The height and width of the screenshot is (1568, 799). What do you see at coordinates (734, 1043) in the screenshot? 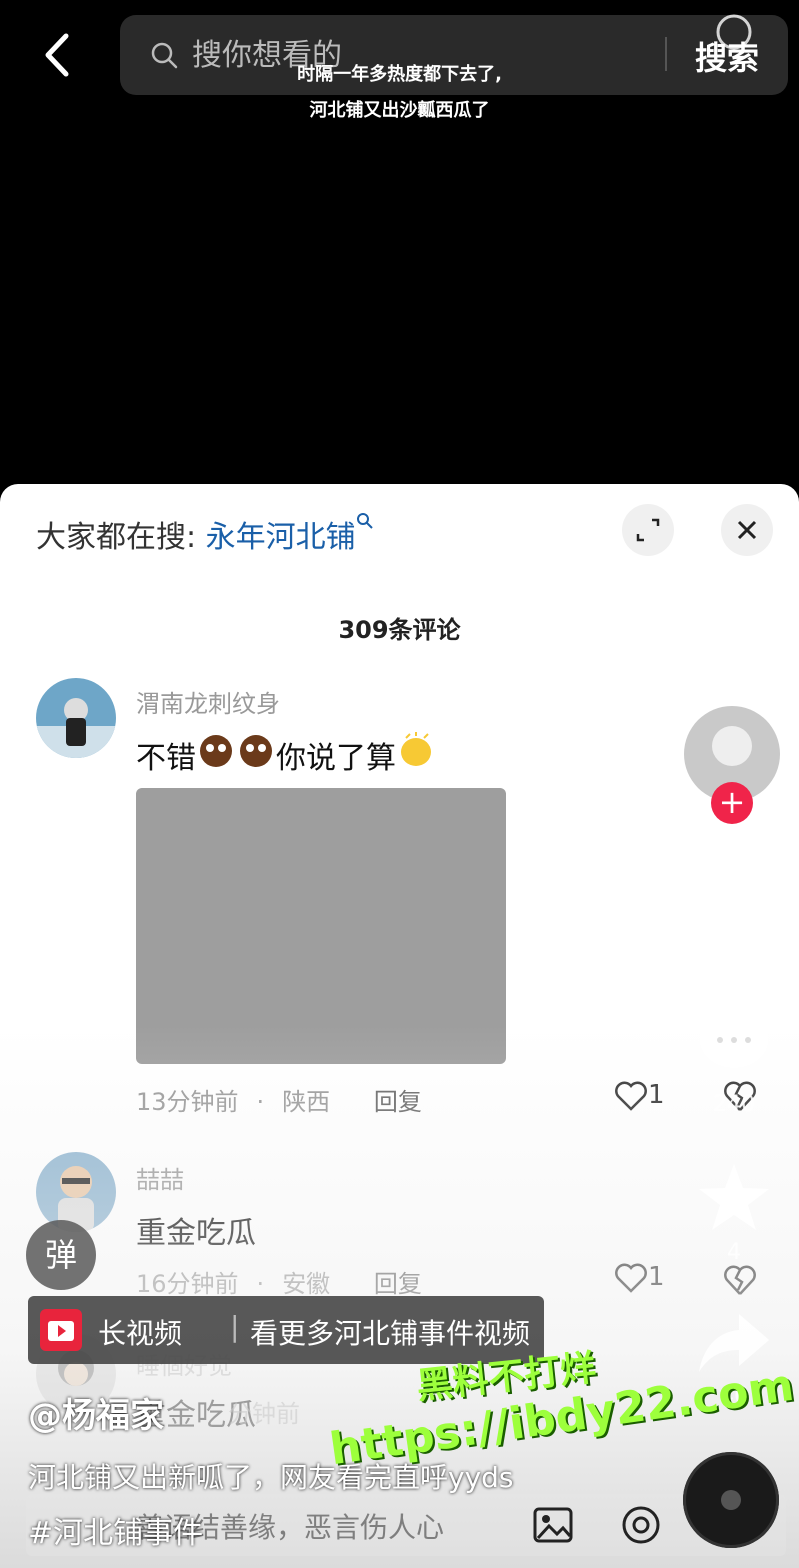
I see `comment-bubble-icon` at bounding box center [734, 1043].